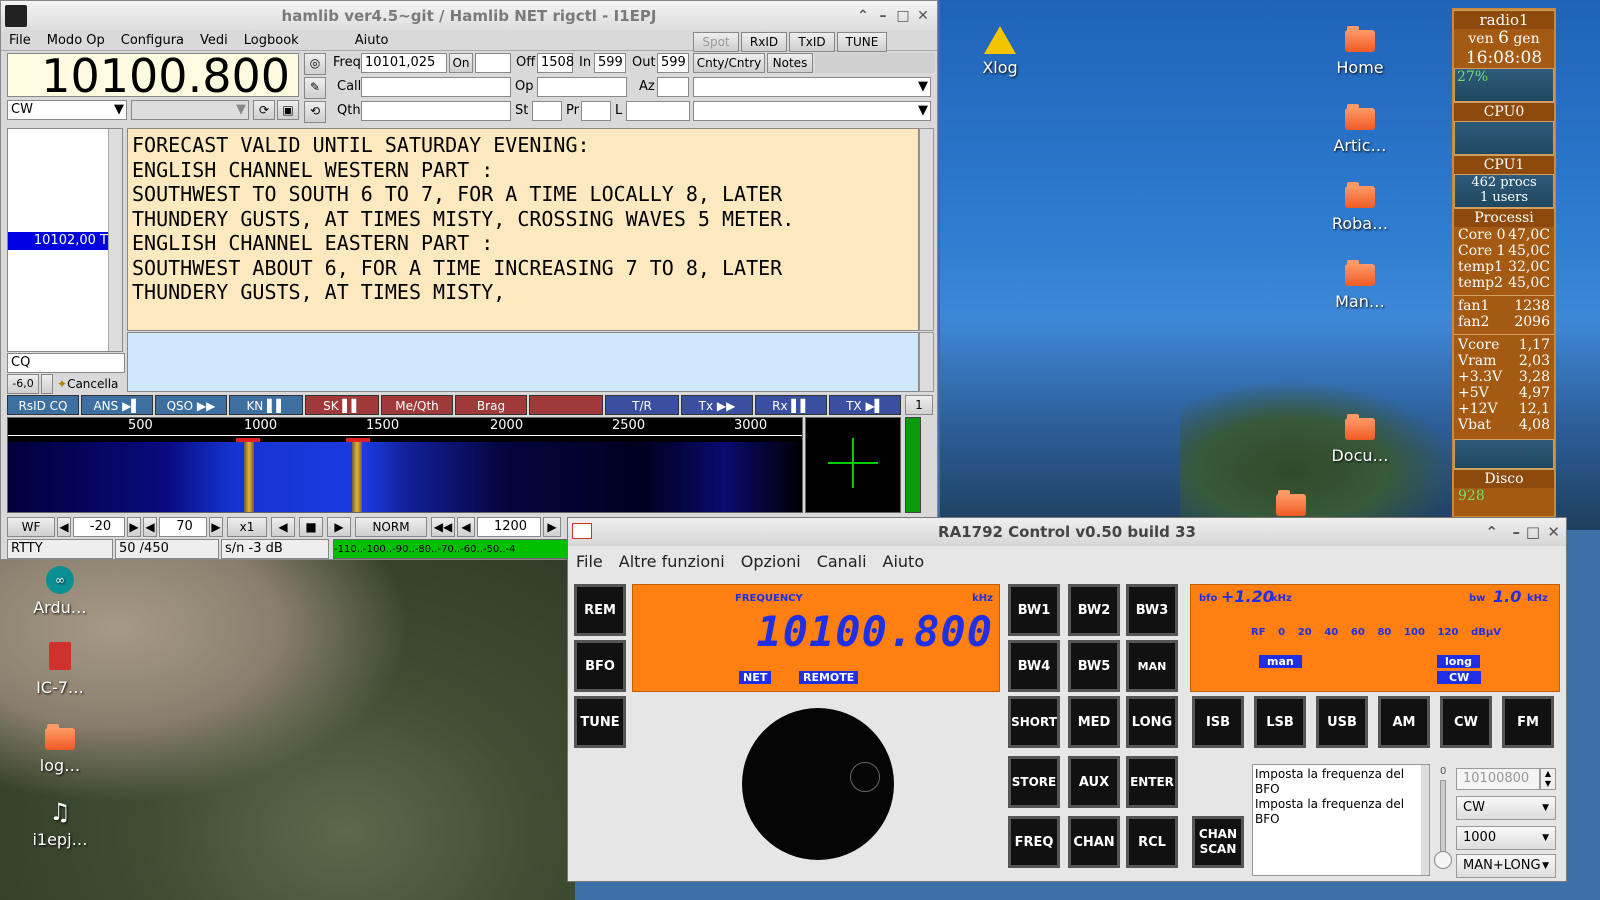 The width and height of the screenshot is (1600, 900). I want to click on chan-button: CHAN, so click(1094, 842).